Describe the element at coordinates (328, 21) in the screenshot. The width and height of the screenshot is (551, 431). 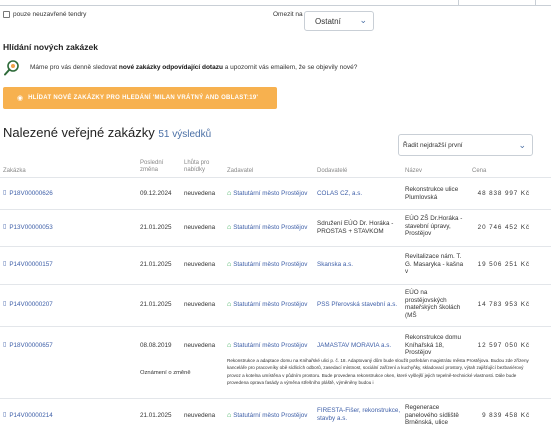
I see `order-filter-value: Ostatní` at that location.